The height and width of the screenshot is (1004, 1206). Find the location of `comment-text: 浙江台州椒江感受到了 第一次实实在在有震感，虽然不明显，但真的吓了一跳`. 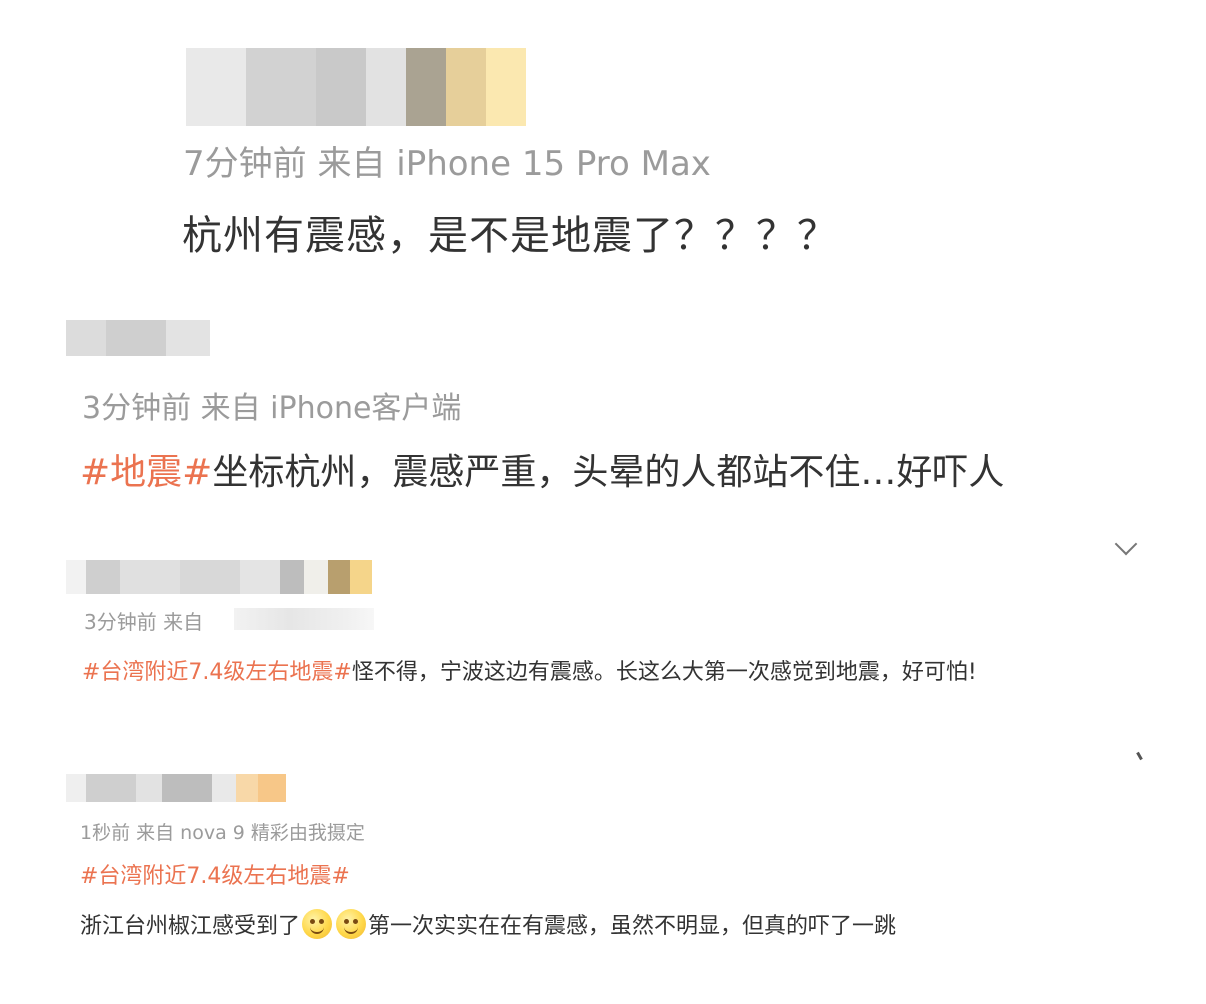

comment-text: 浙江台州椒江感受到了 第一次实实在在有震感，虽然不明显，但真的吓了一跳 is located at coordinates (488, 924).